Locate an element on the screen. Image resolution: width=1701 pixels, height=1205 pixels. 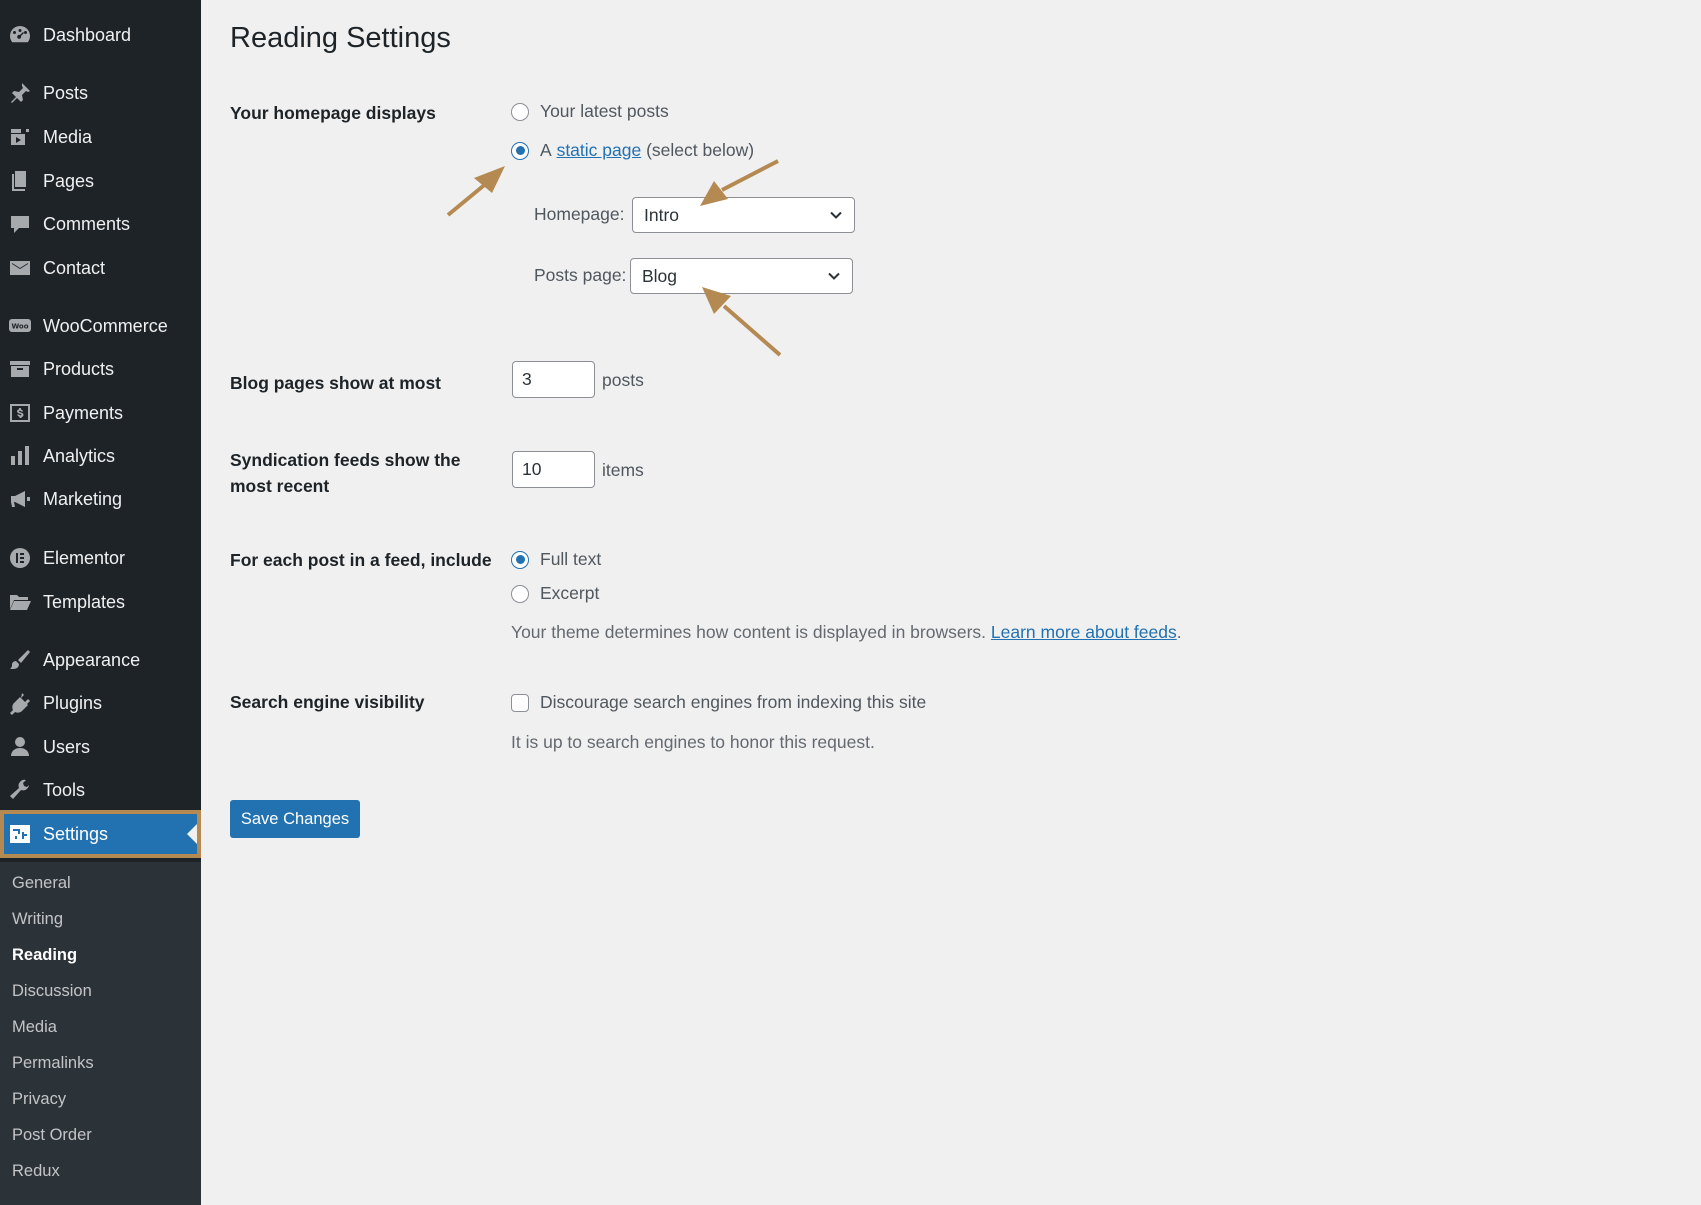
menu-item-plugins: Plugins is located at coordinates (100, 703).